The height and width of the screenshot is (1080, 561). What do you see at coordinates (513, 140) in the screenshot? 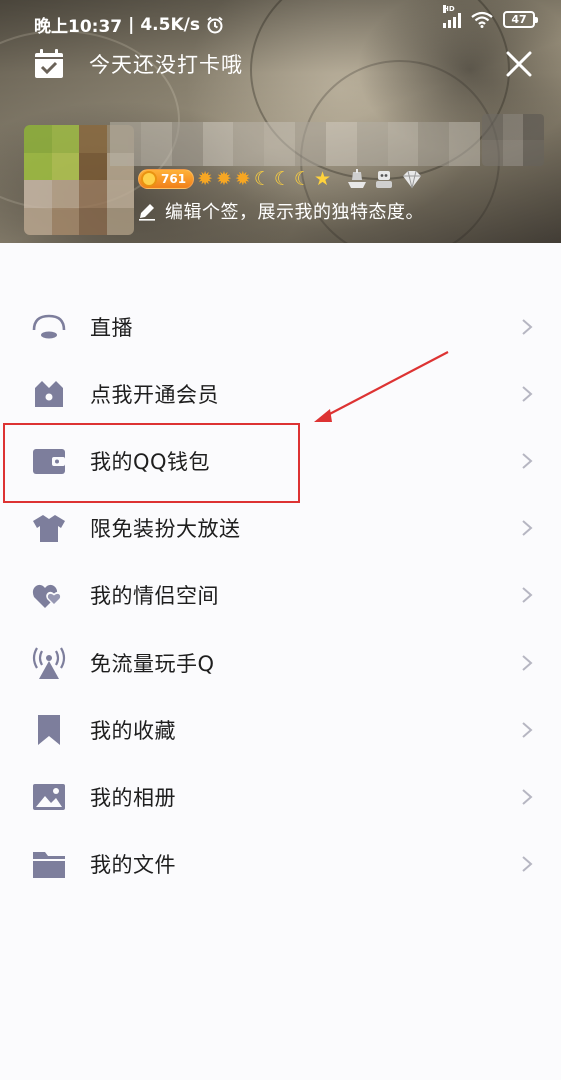
I see `blurred-element` at bounding box center [513, 140].